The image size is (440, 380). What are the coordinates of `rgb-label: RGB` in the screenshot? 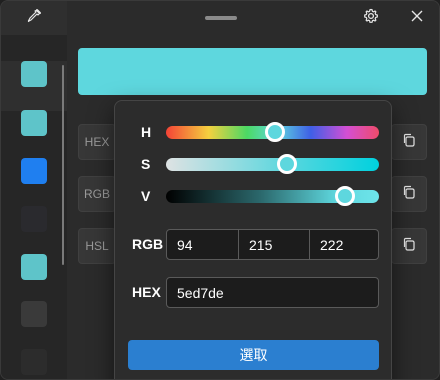 It's located at (148, 244).